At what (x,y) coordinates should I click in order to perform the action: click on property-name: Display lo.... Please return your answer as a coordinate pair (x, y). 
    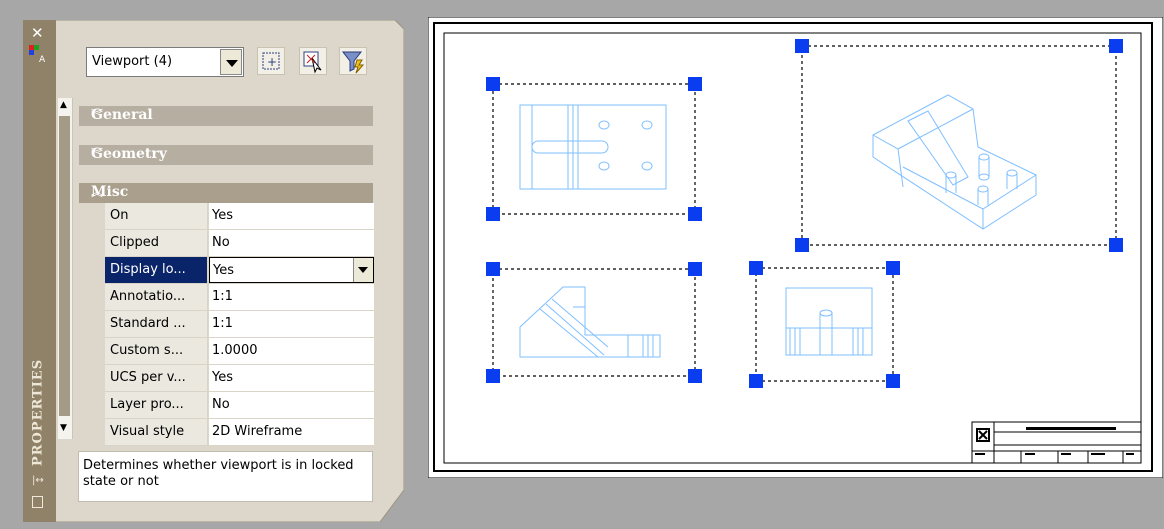
    Looking at the image, I should click on (148, 269).